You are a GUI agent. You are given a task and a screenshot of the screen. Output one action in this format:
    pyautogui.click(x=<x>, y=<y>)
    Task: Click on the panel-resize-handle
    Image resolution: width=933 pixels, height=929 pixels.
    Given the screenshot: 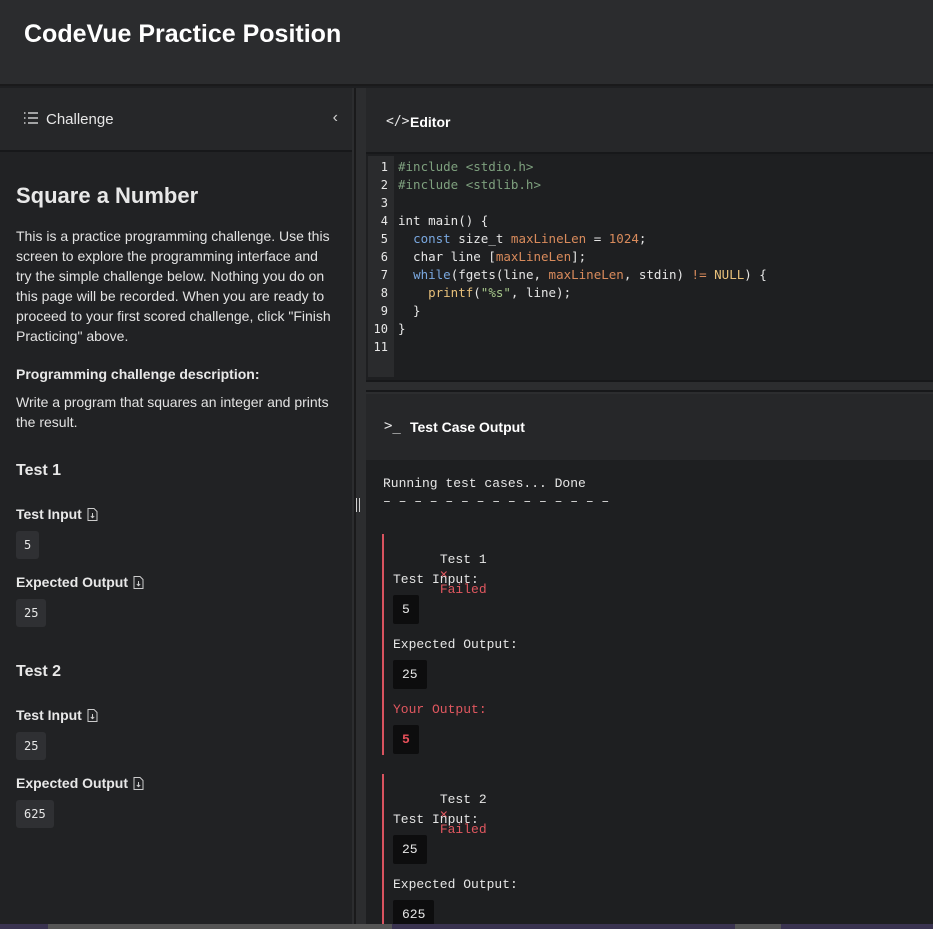 What is the action you would take?
    pyautogui.click(x=359, y=506)
    